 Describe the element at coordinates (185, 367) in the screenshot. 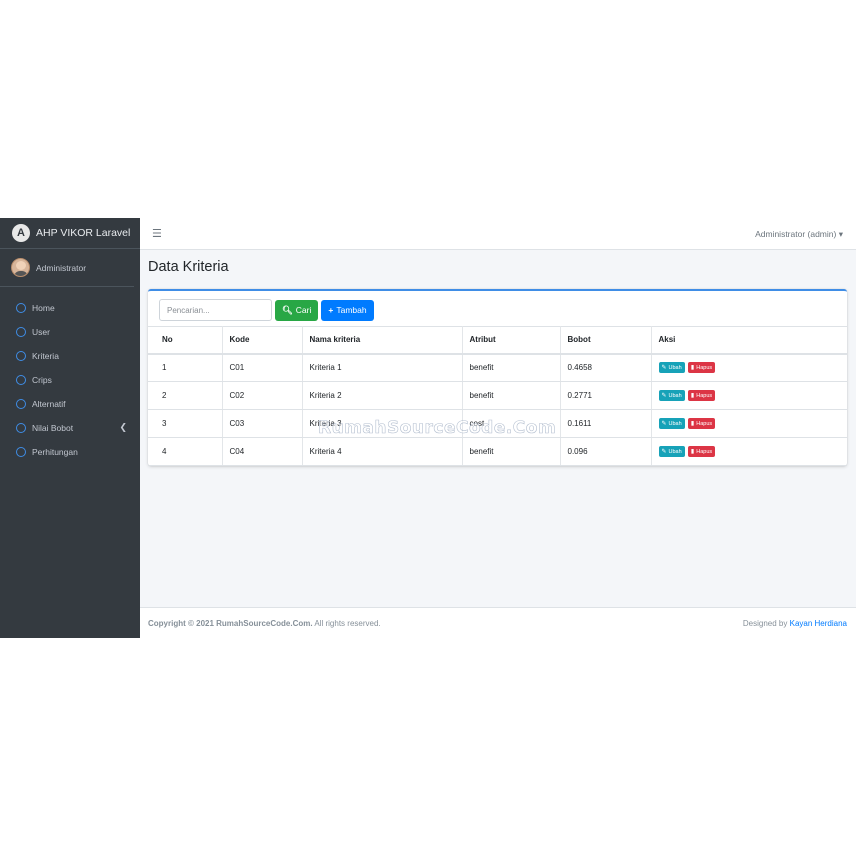

I see `cell-no: 1` at that location.